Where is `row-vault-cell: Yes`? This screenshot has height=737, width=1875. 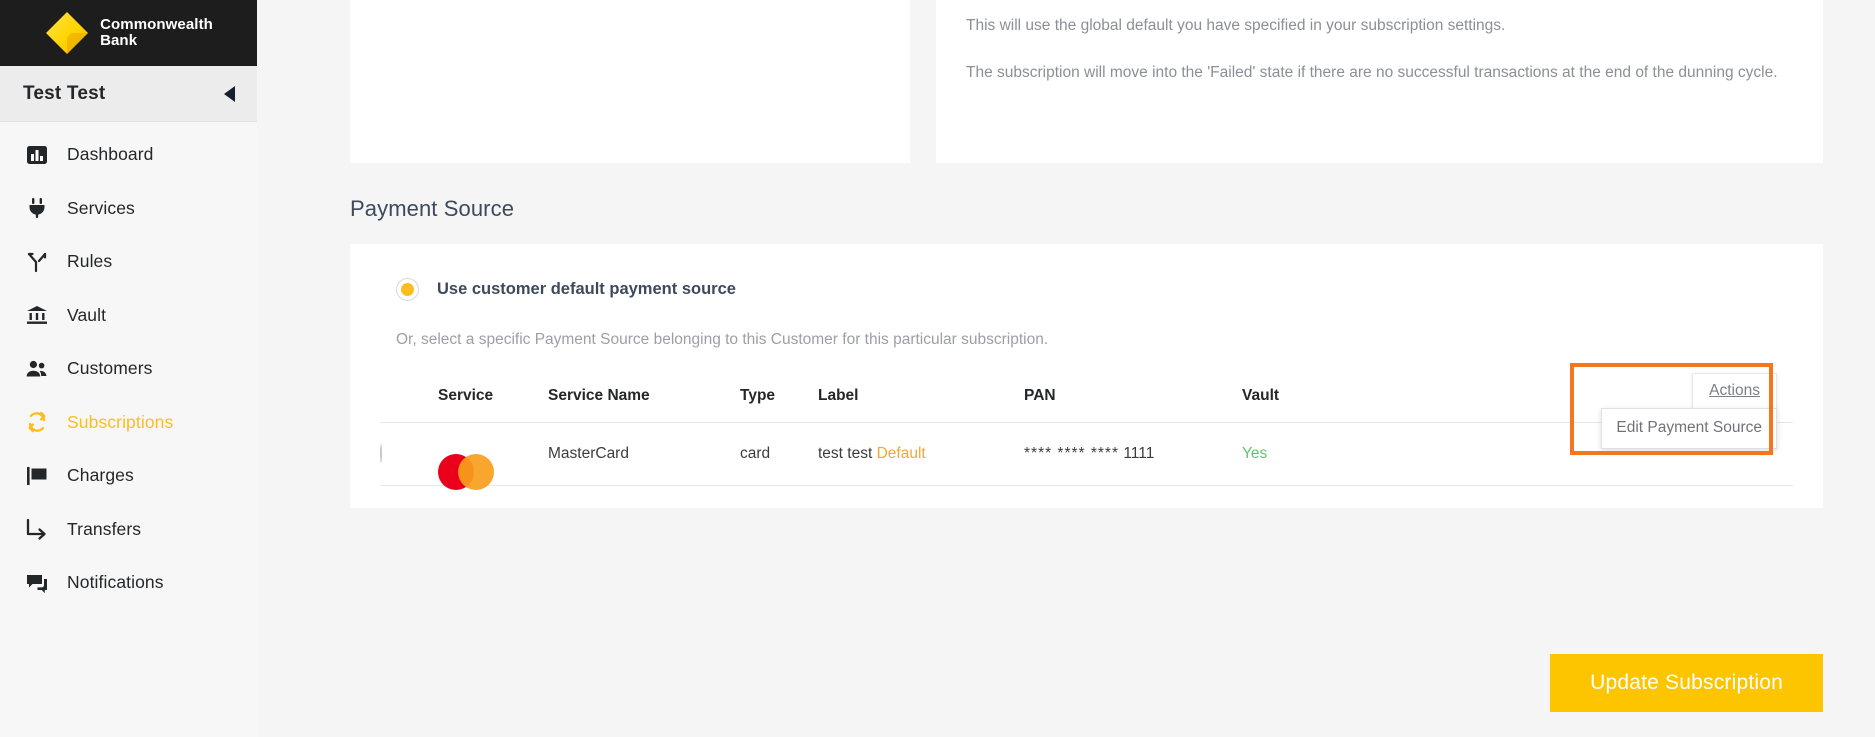
row-vault-cell: Yes is located at coordinates (1317, 454).